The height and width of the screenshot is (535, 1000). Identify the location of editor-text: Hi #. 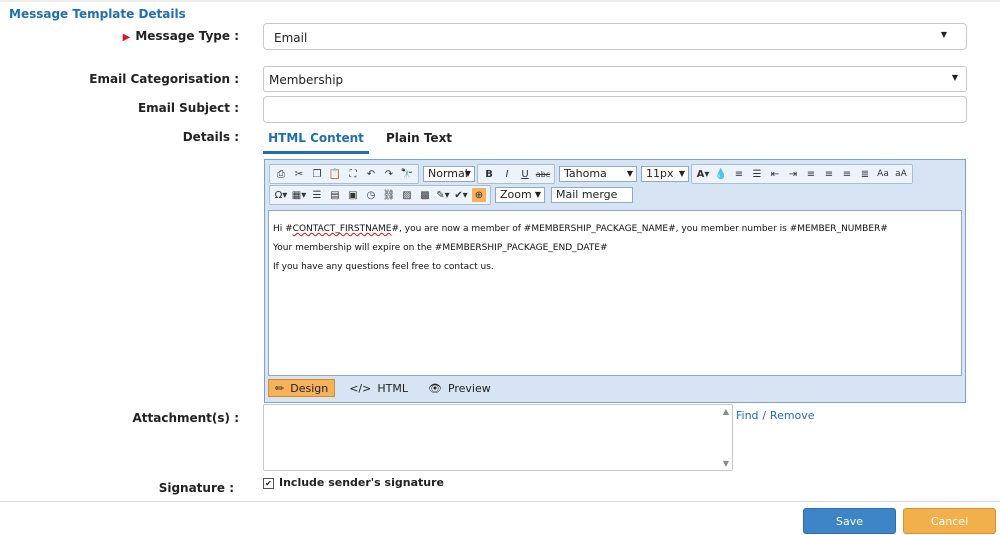
(283, 229).